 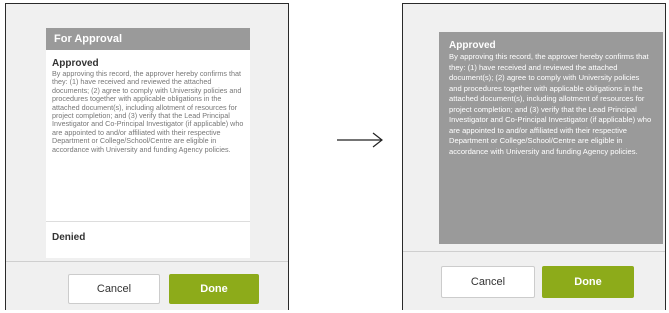 What do you see at coordinates (360, 140) in the screenshot?
I see `arrow-right-icon` at bounding box center [360, 140].